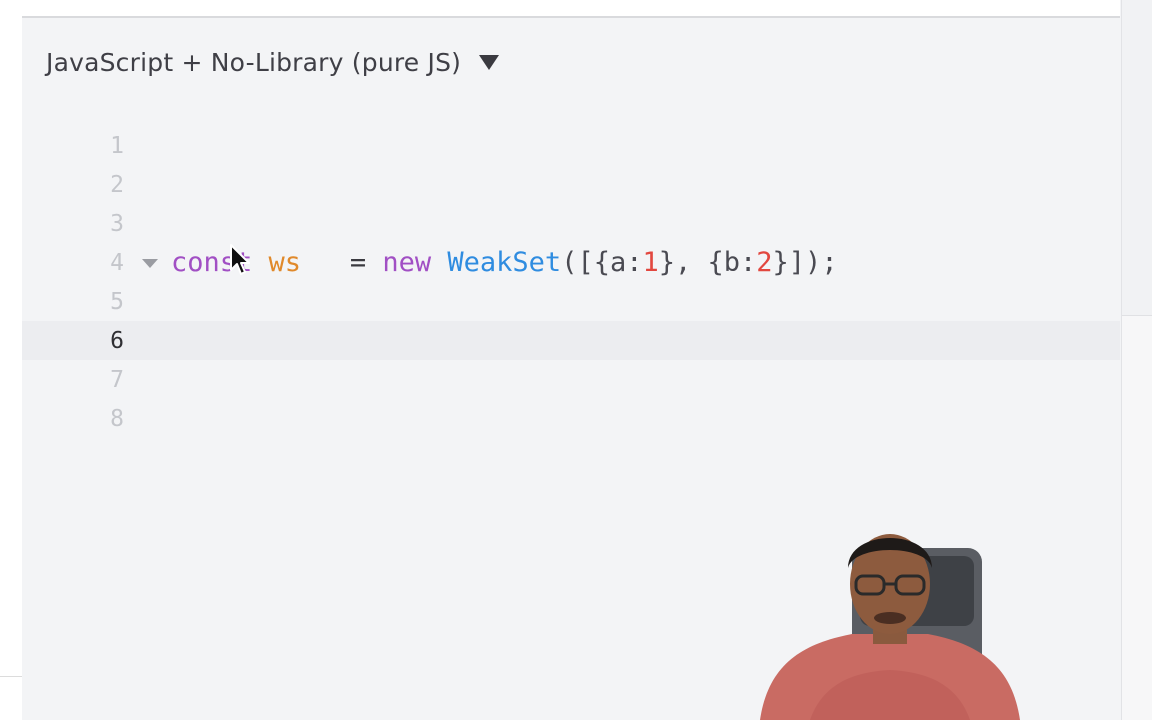  What do you see at coordinates (117, 184) in the screenshot?
I see `line-number: 2` at bounding box center [117, 184].